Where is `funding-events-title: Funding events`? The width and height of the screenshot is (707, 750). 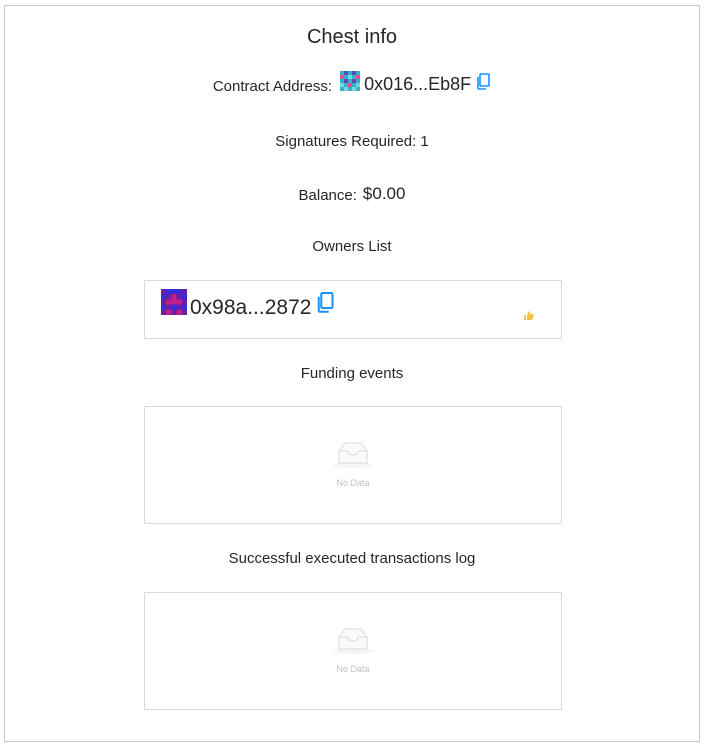
funding-events-title: Funding events is located at coordinates (352, 373).